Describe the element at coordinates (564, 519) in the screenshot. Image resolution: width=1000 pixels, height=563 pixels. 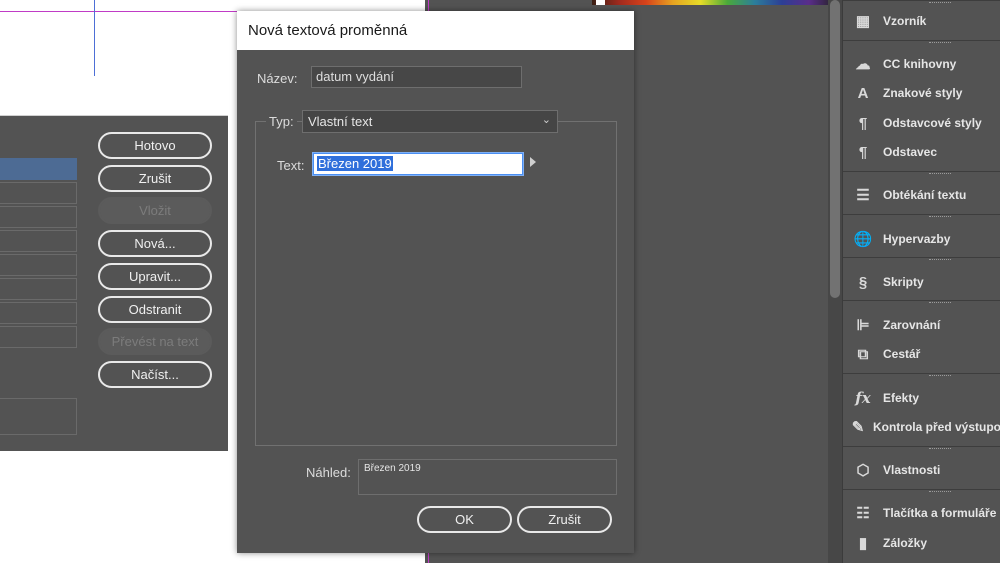
I see `cancel-button: Zrušit` at that location.